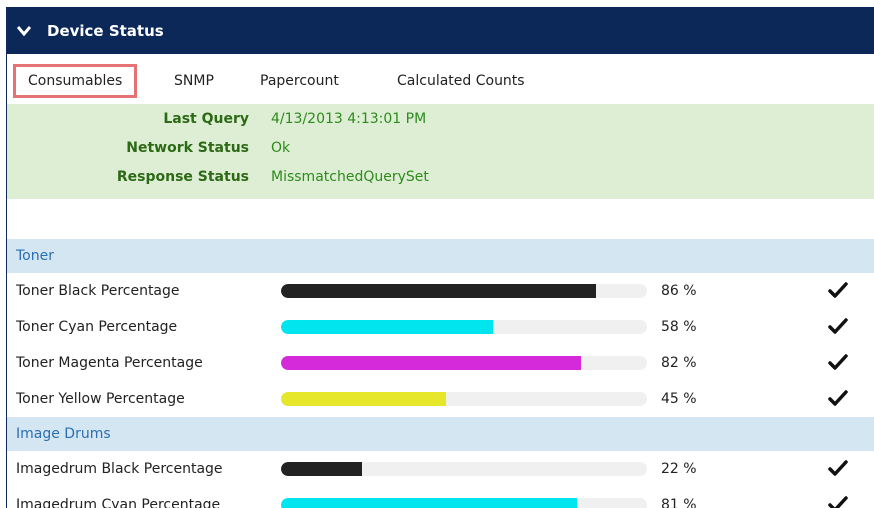 The image size is (874, 508). What do you see at coordinates (440, 219) in the screenshot?
I see `spacer` at bounding box center [440, 219].